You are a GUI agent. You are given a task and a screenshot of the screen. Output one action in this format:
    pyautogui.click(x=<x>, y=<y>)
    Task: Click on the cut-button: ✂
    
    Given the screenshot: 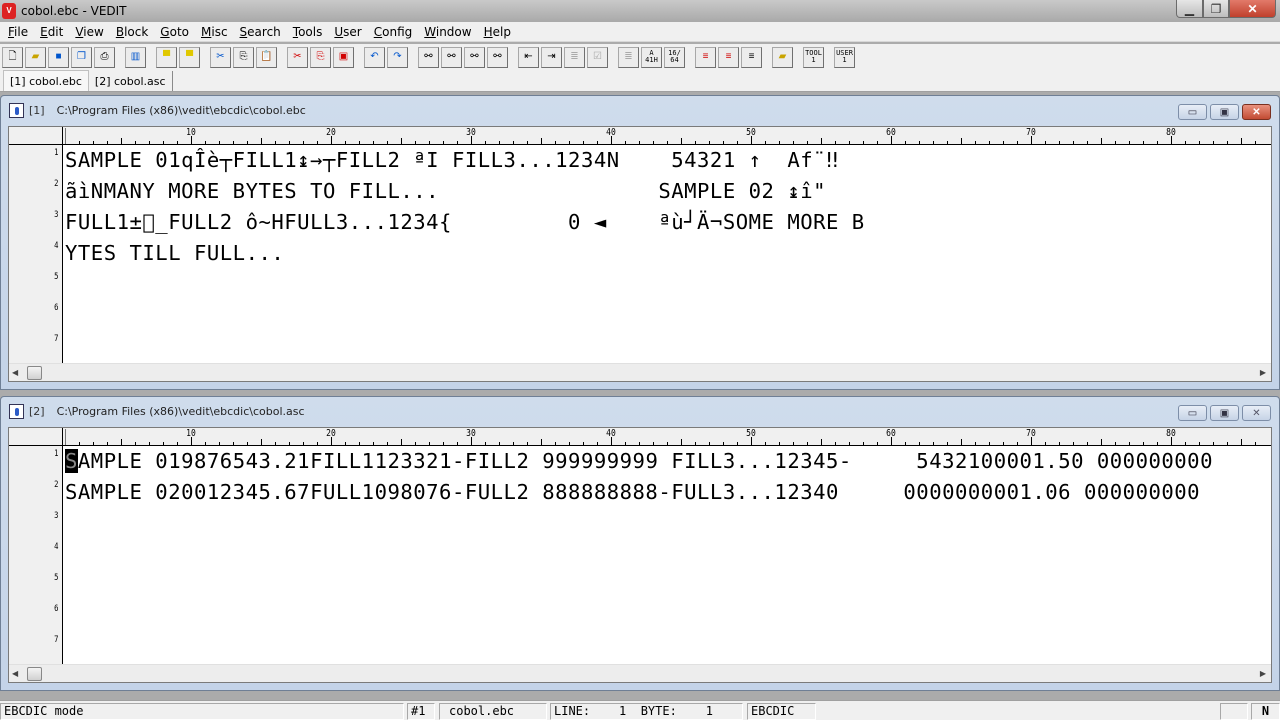 What is the action you would take?
    pyautogui.click(x=220, y=57)
    